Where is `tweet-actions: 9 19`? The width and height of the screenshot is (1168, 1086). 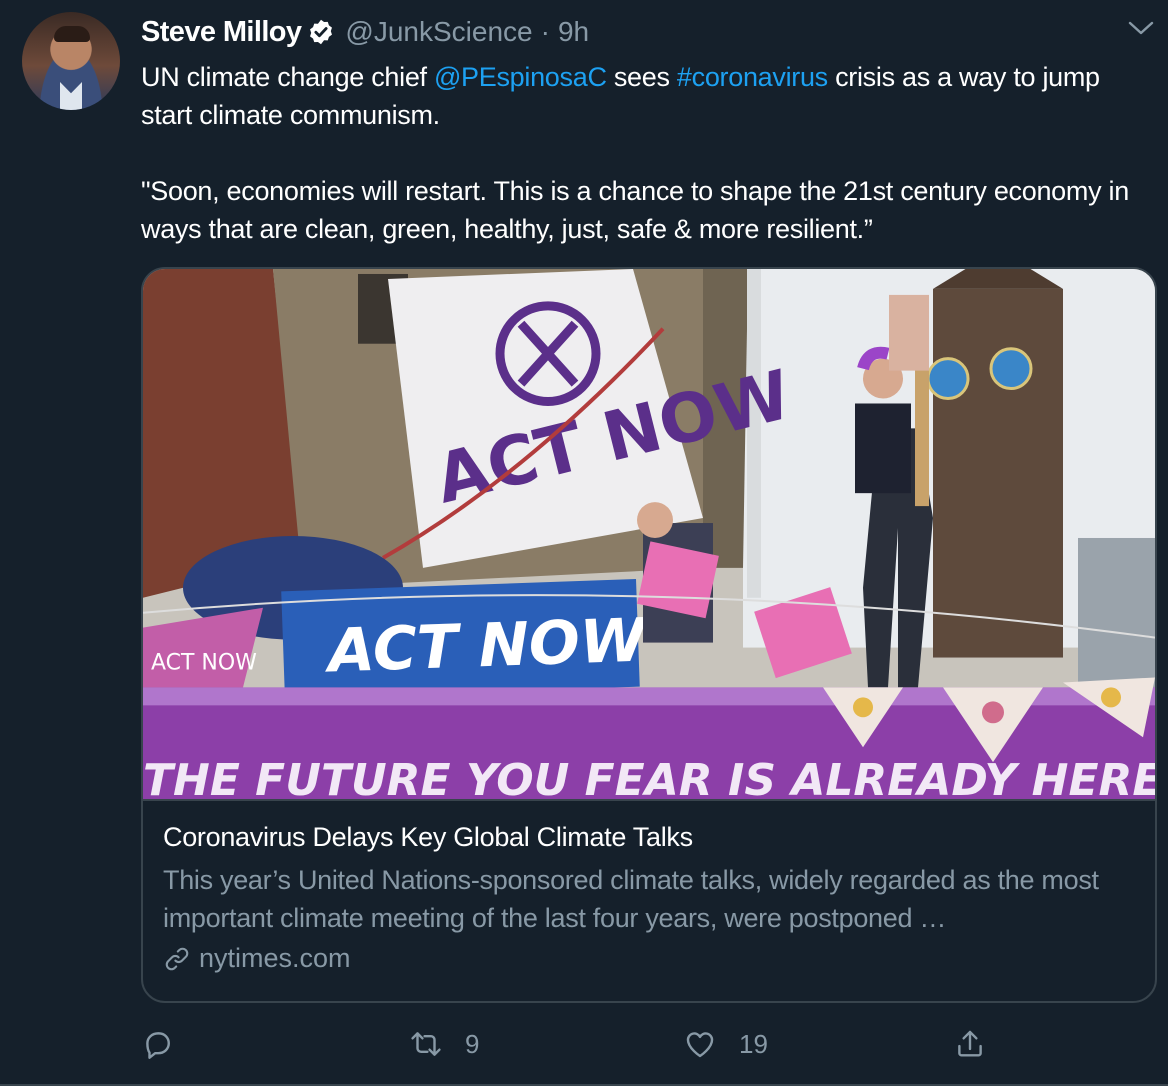 tweet-actions: 9 19 is located at coordinates (651, 1044).